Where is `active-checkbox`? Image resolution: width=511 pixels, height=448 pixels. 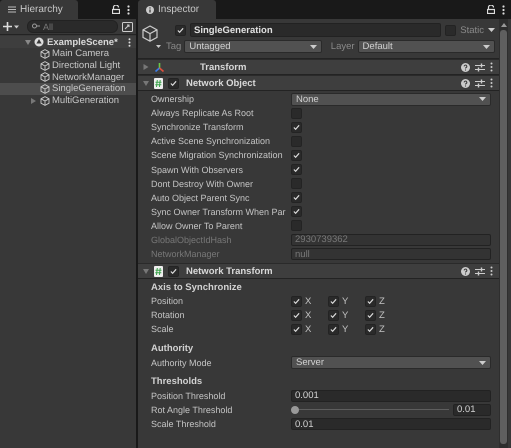
active-checkbox is located at coordinates (180, 30).